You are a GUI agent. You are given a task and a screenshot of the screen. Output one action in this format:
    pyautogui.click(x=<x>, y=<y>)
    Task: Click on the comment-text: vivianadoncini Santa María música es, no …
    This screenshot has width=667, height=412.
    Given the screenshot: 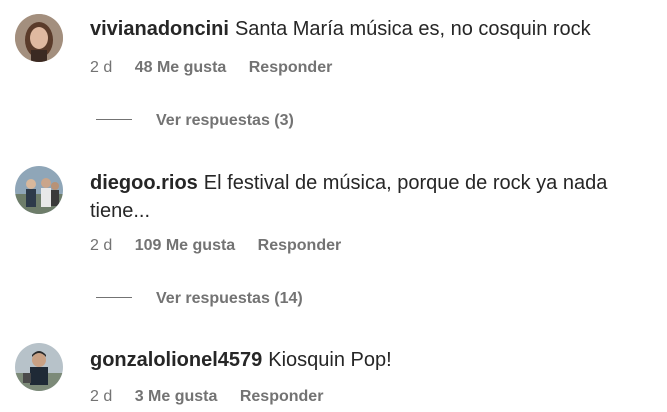 What is the action you would take?
    pyautogui.click(x=370, y=29)
    